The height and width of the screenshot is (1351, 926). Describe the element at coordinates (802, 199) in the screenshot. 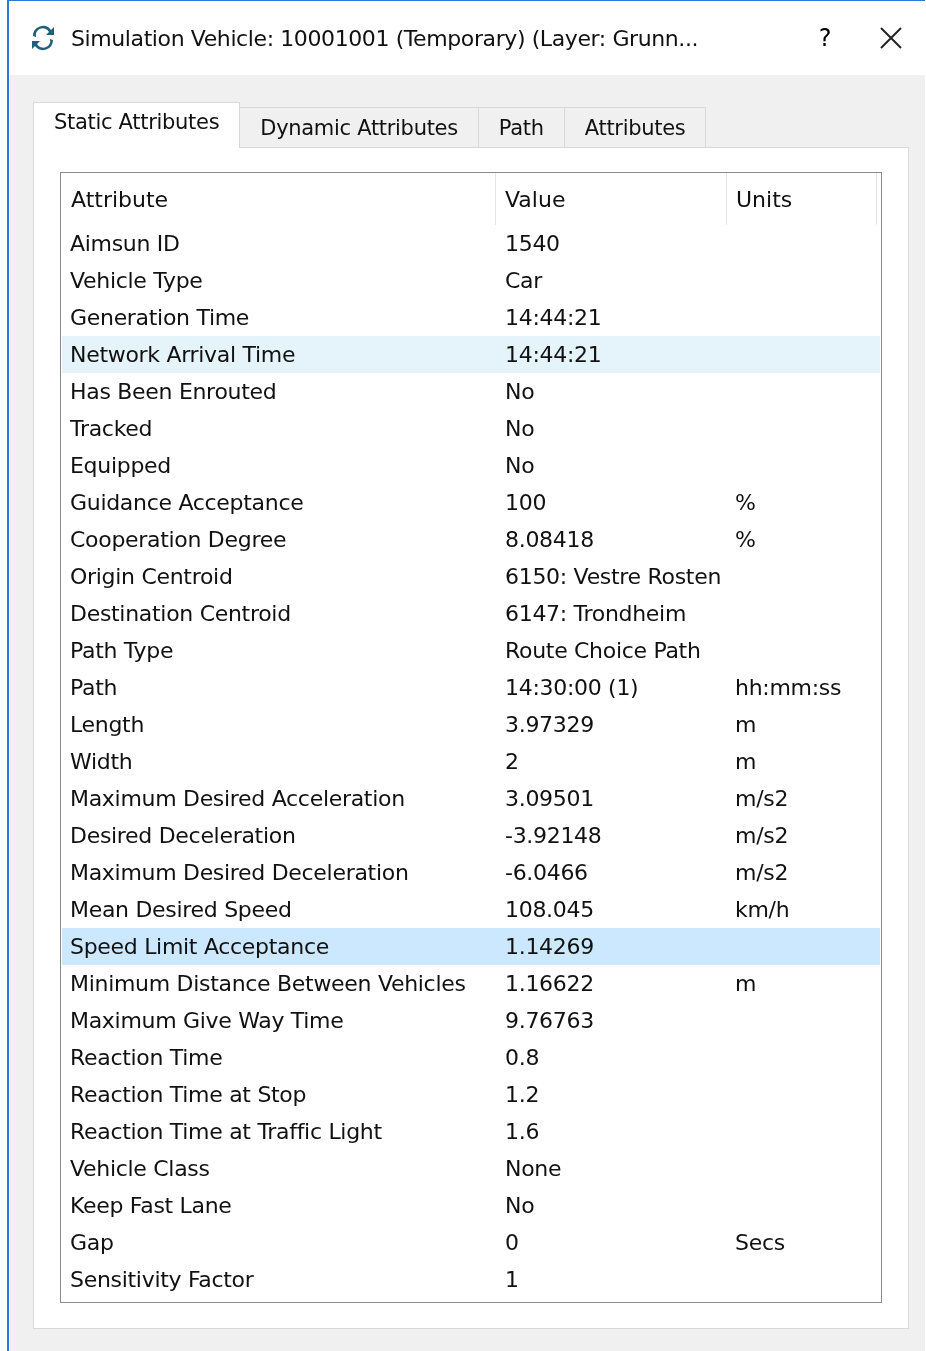

I see `column-header: Units` at that location.